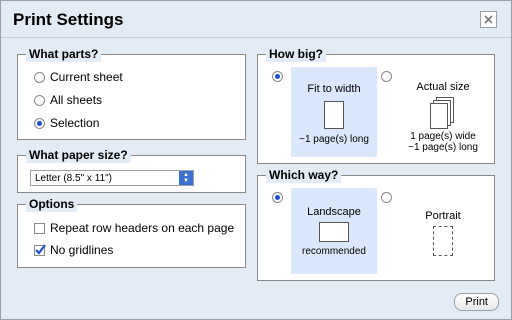 This screenshot has width=512, height=320. What do you see at coordinates (476, 302) in the screenshot?
I see `print-button: Print` at bounding box center [476, 302].